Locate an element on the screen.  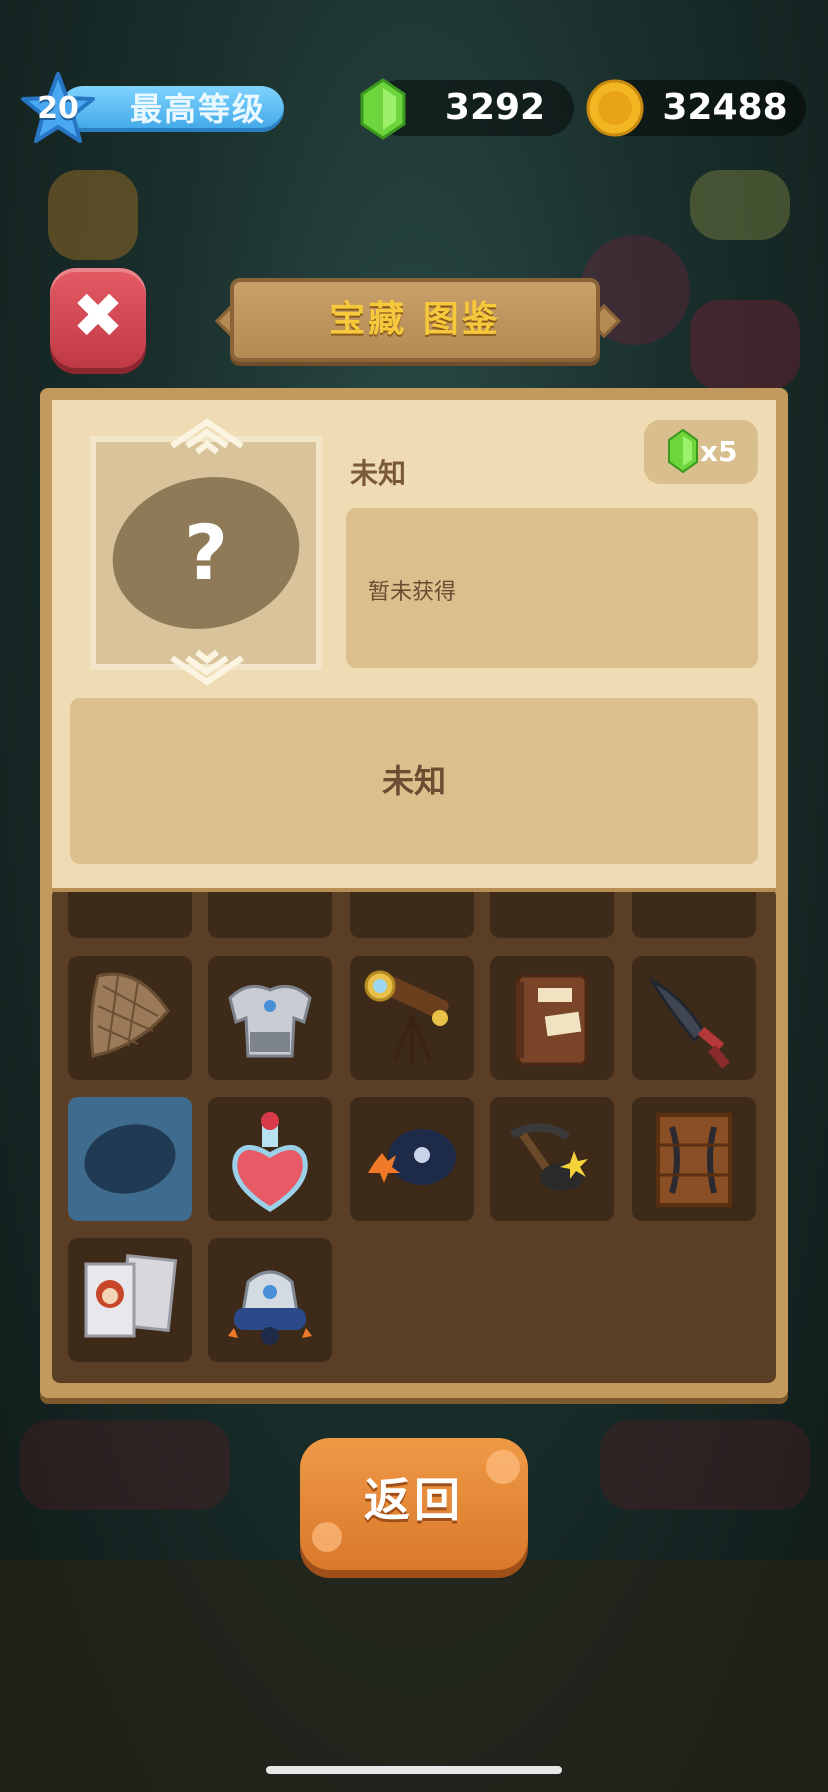
title-banner: 宝藏 图鉴 is located at coordinates (415, 320).